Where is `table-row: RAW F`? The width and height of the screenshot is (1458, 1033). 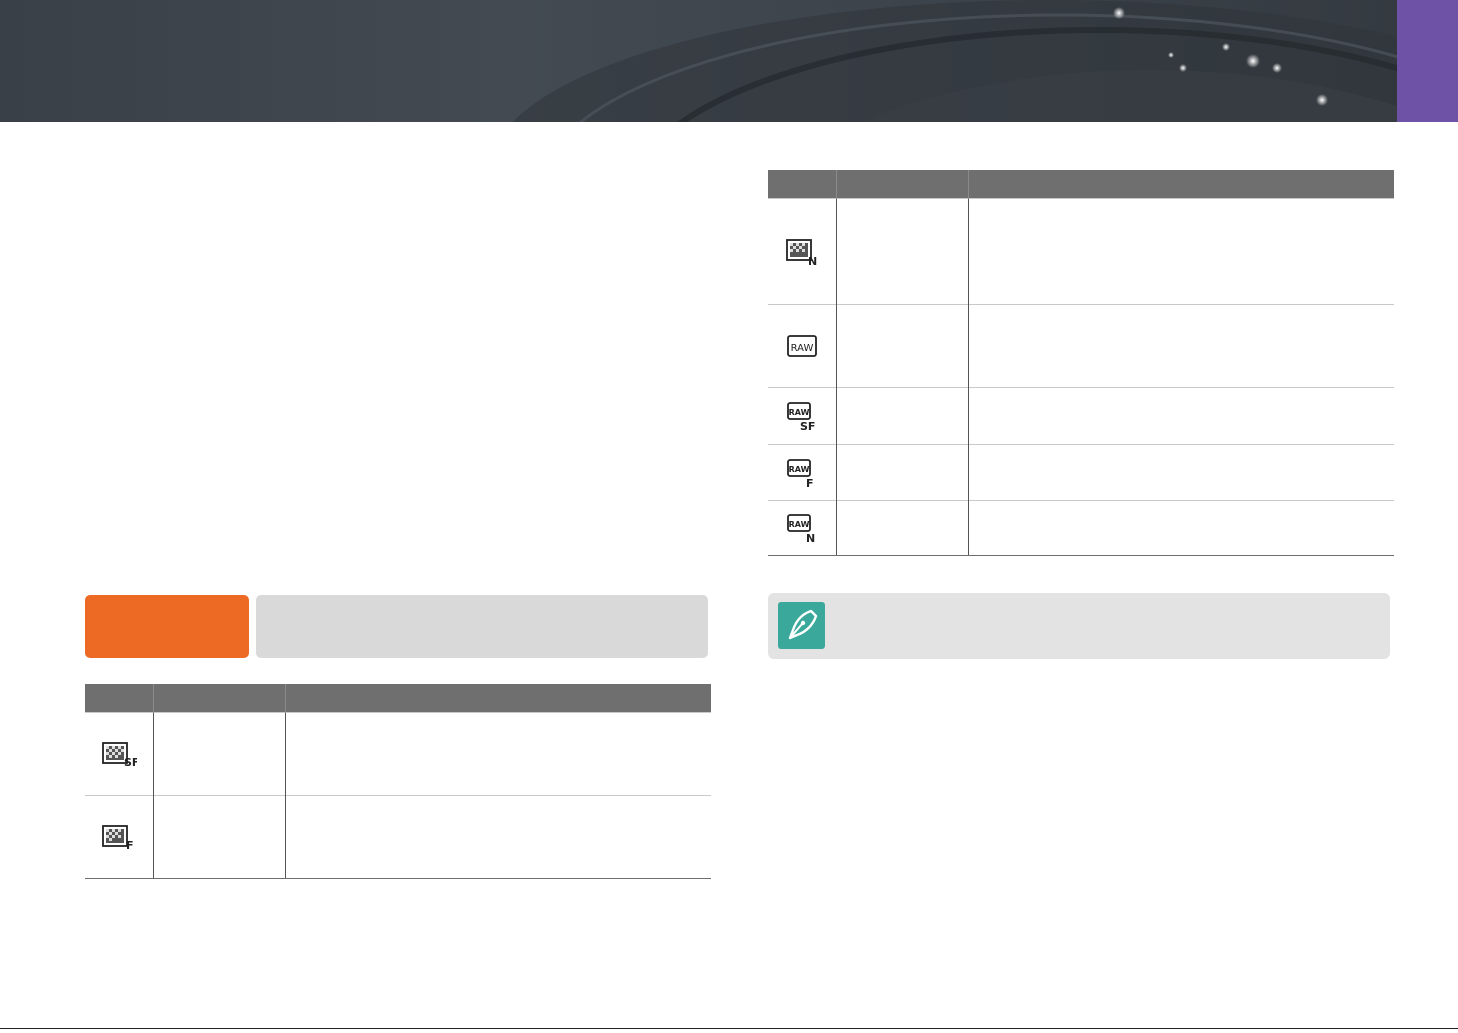
table-row: RAW F is located at coordinates (1081, 472).